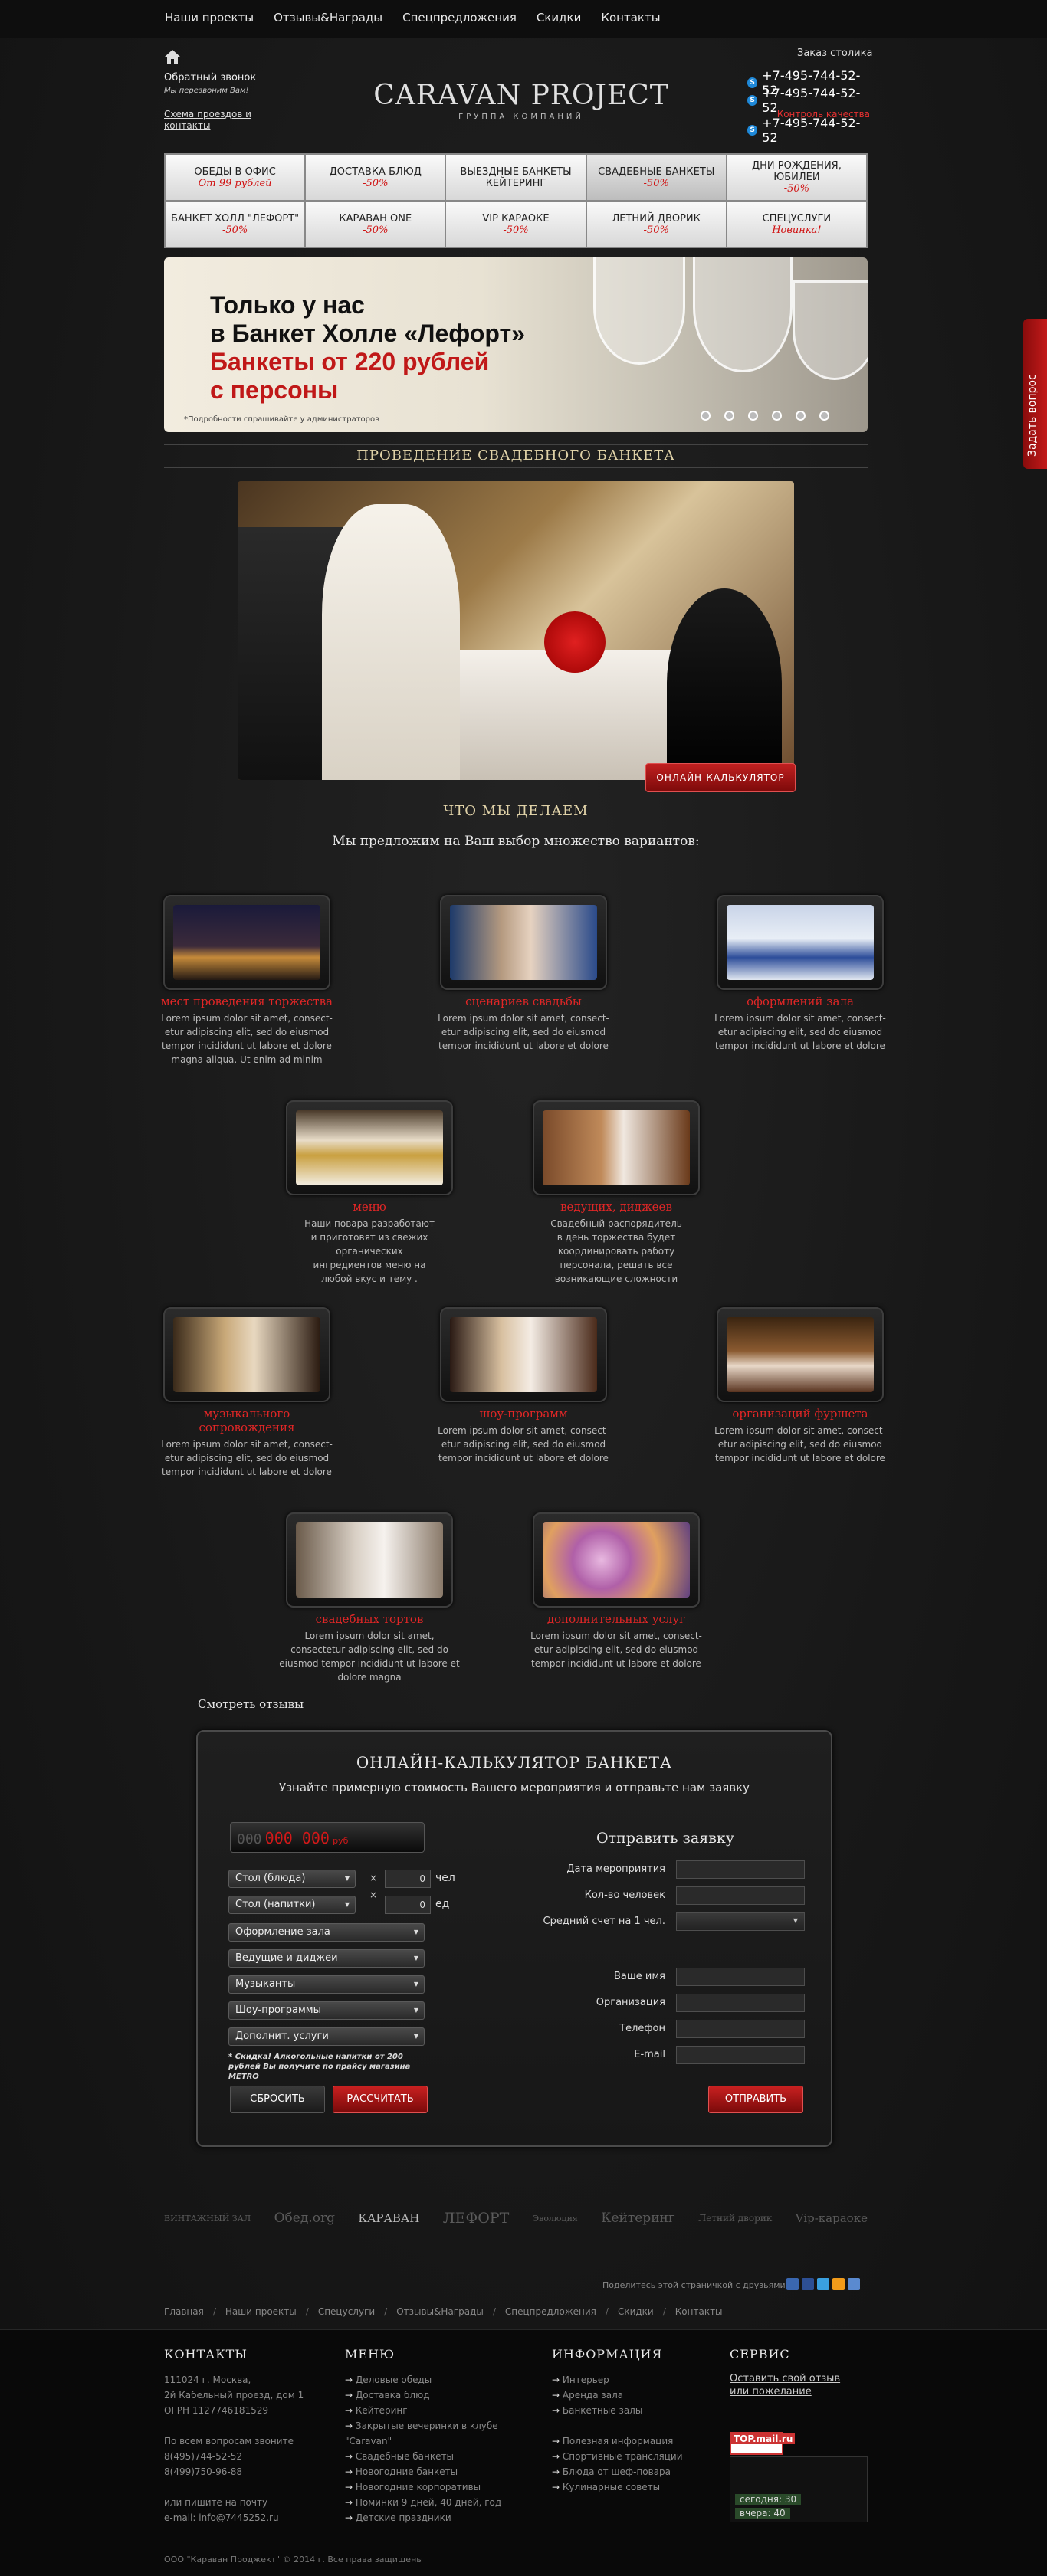  What do you see at coordinates (838, 2284) in the screenshot?
I see `odnoklassniki-icon` at bounding box center [838, 2284].